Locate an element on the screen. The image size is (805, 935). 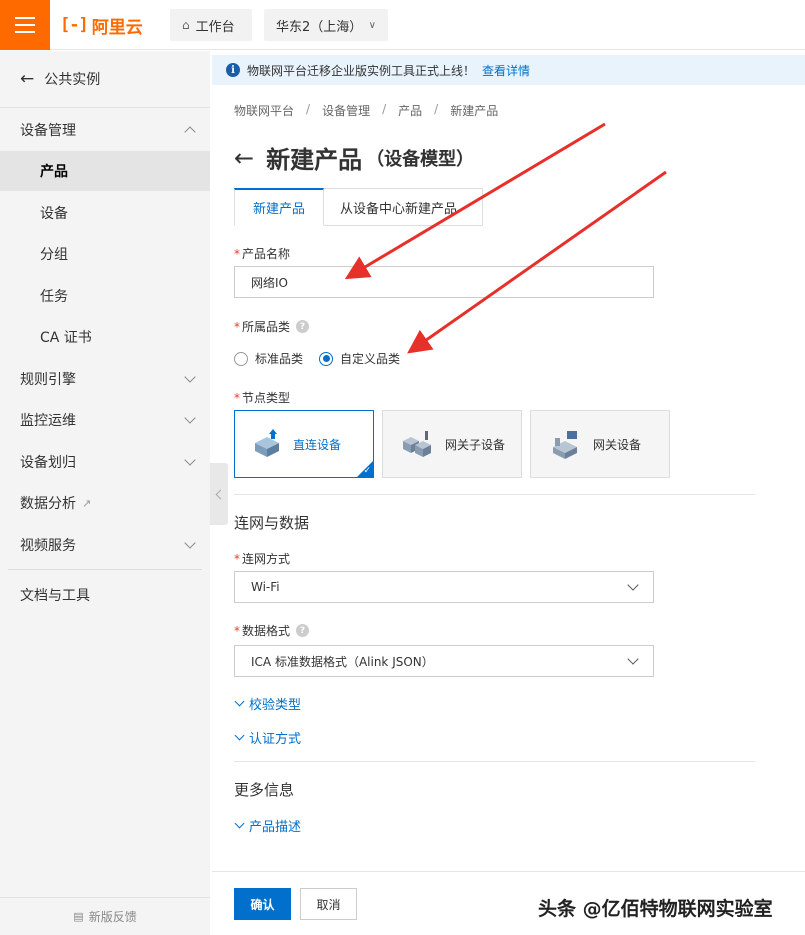
sidebar-item-devices: 设备 is located at coordinates (105, 213).